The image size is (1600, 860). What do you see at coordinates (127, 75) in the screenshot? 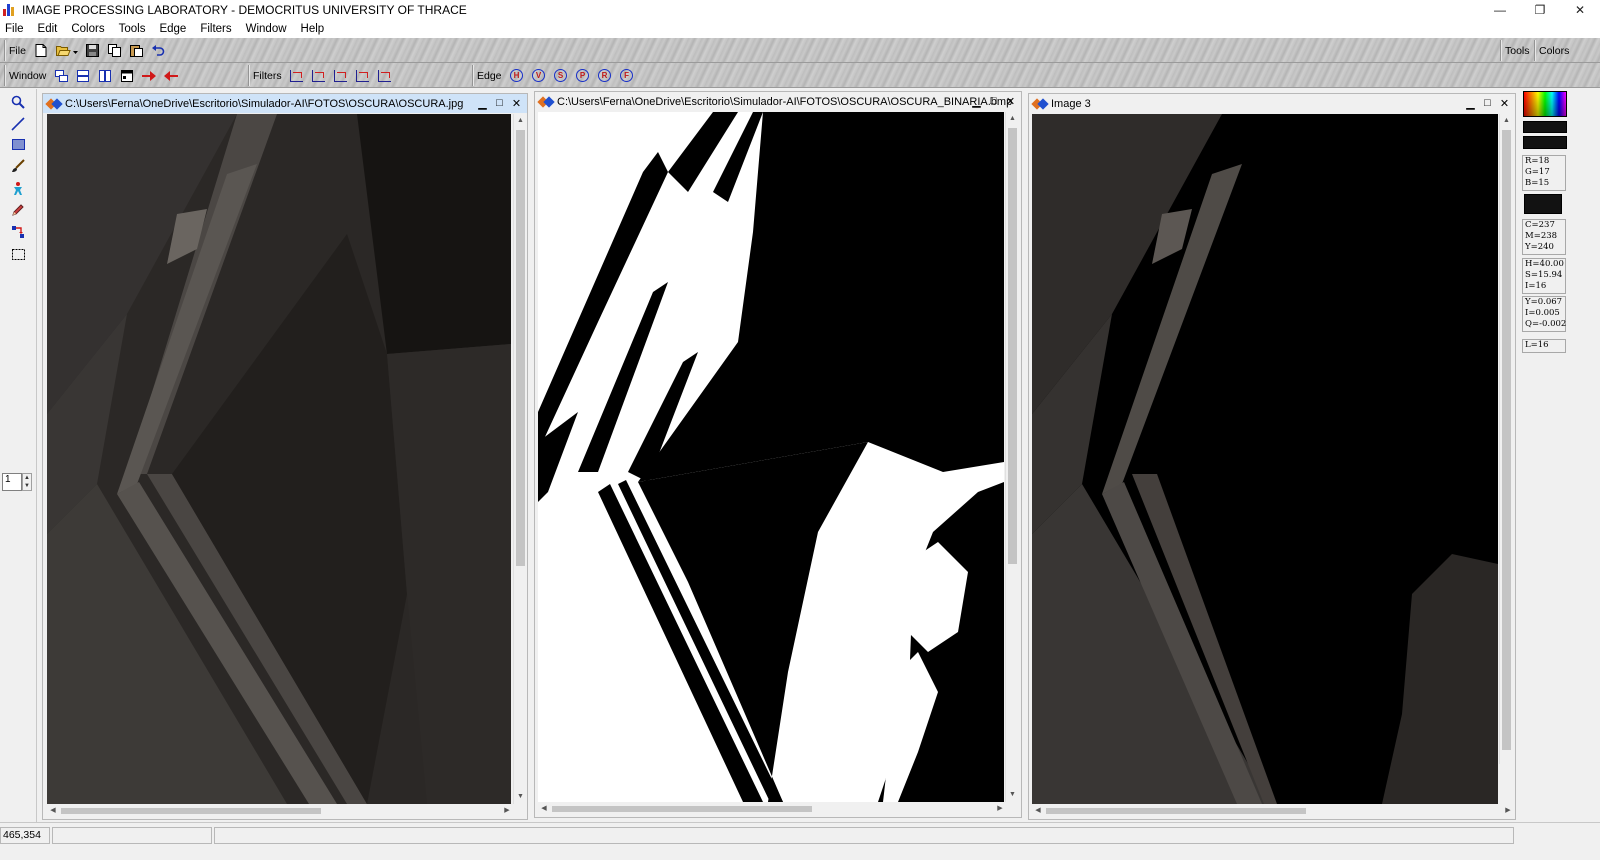
I see `arrange-icons-button` at bounding box center [127, 75].